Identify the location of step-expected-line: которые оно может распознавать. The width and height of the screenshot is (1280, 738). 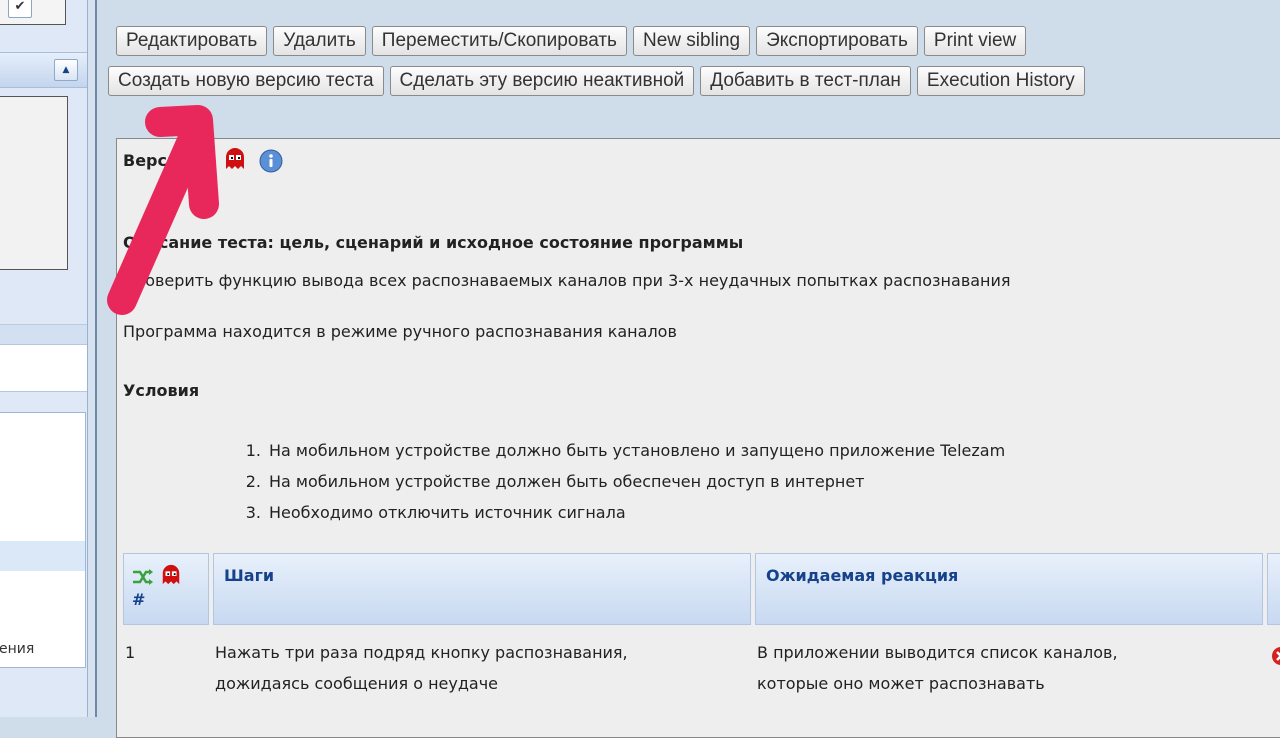
(901, 683).